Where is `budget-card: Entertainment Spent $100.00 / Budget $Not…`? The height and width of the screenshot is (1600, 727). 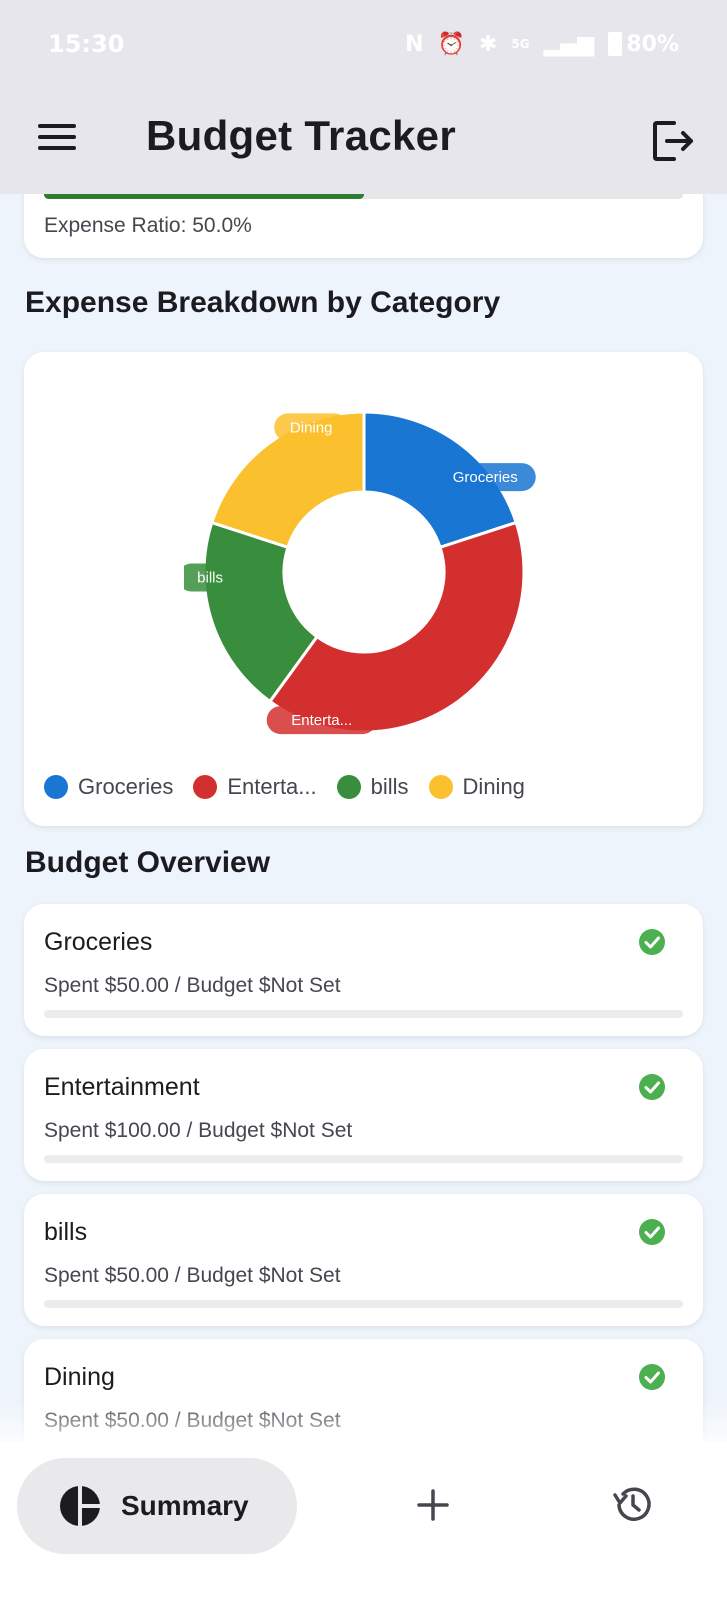 budget-card: Entertainment Spent $100.00 / Budget $Not… is located at coordinates (363, 1115).